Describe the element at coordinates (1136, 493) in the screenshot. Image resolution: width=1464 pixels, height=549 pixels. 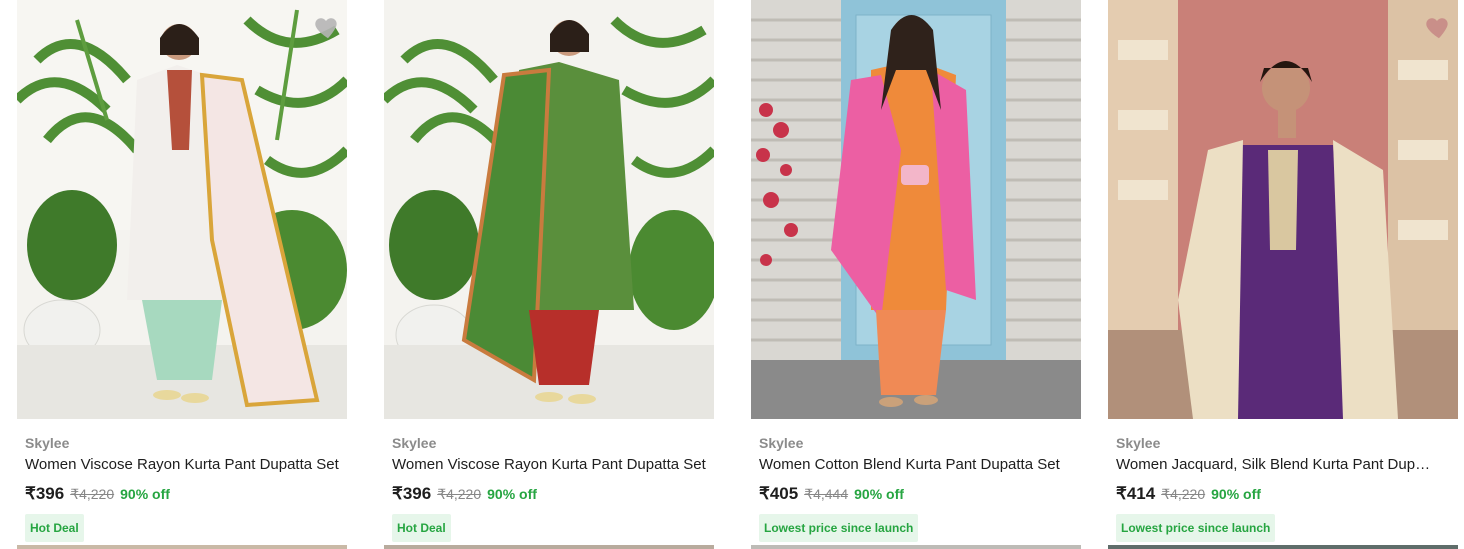
I see `selling-price: ₹414` at that location.